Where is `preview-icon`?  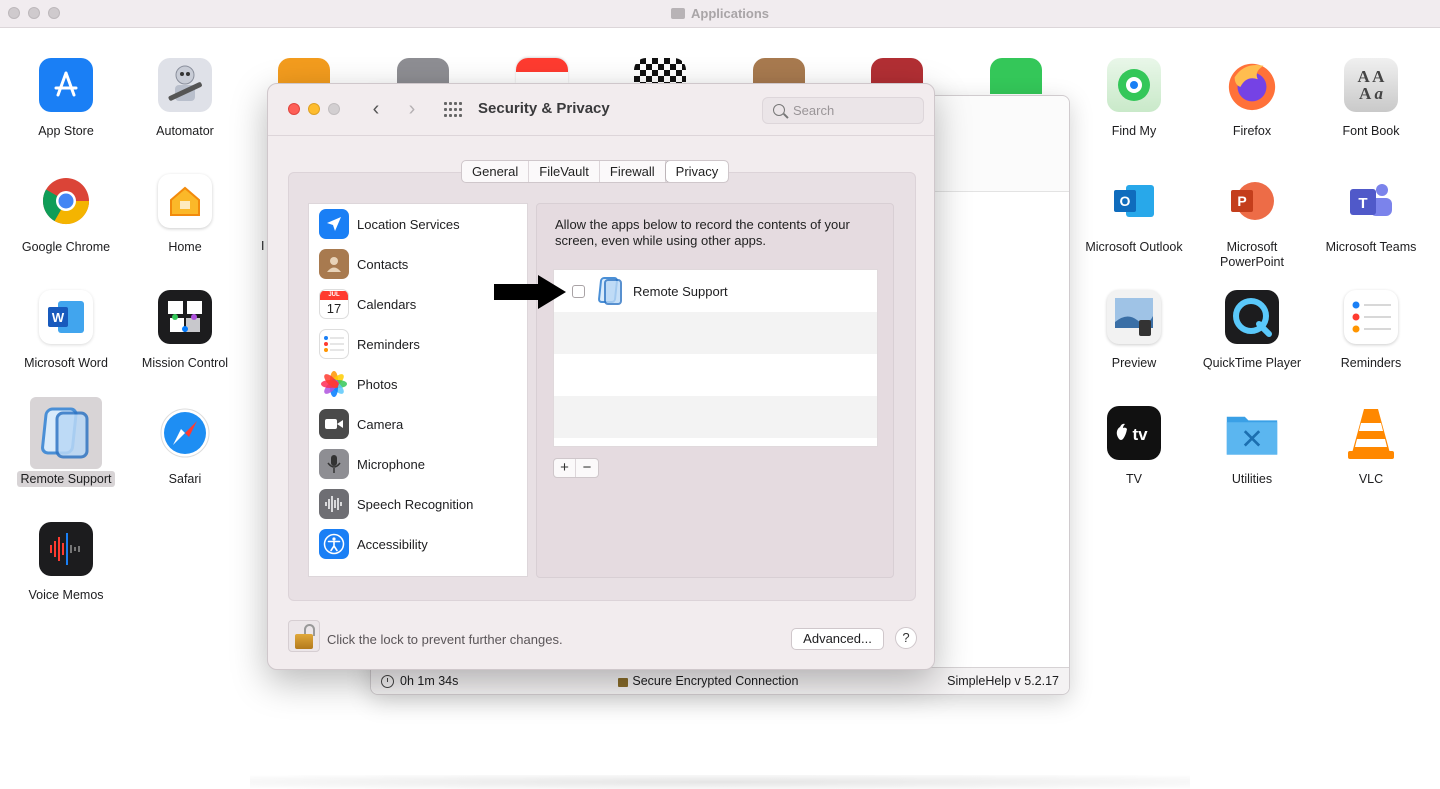 preview-icon is located at coordinates (1134, 317).